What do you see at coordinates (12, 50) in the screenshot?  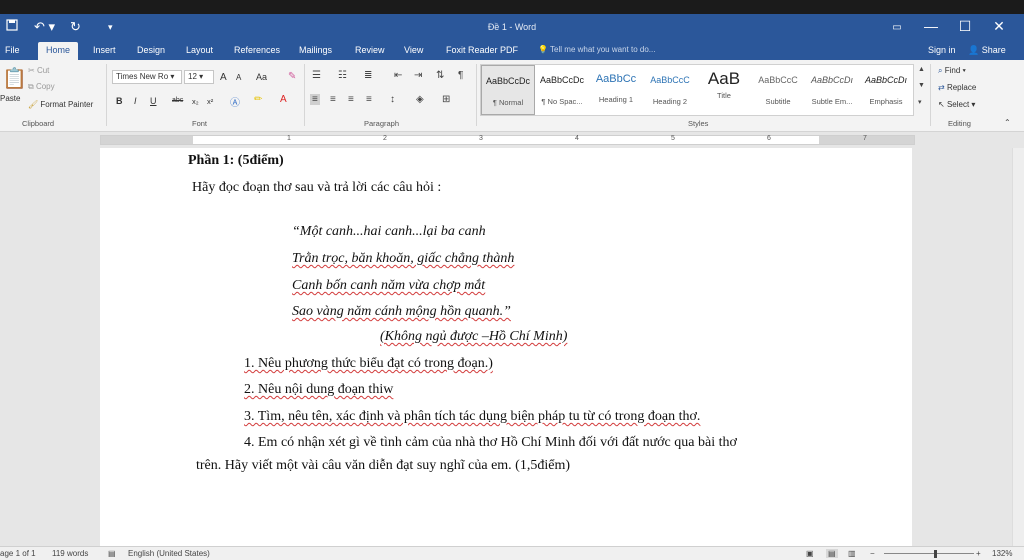 I see `tab-file: File` at bounding box center [12, 50].